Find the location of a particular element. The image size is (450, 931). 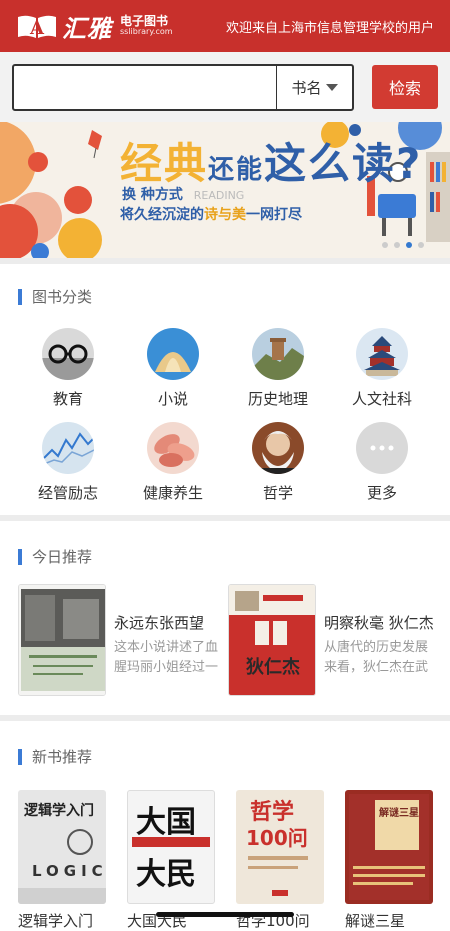

stock-chart-icon is located at coordinates (68, 448).